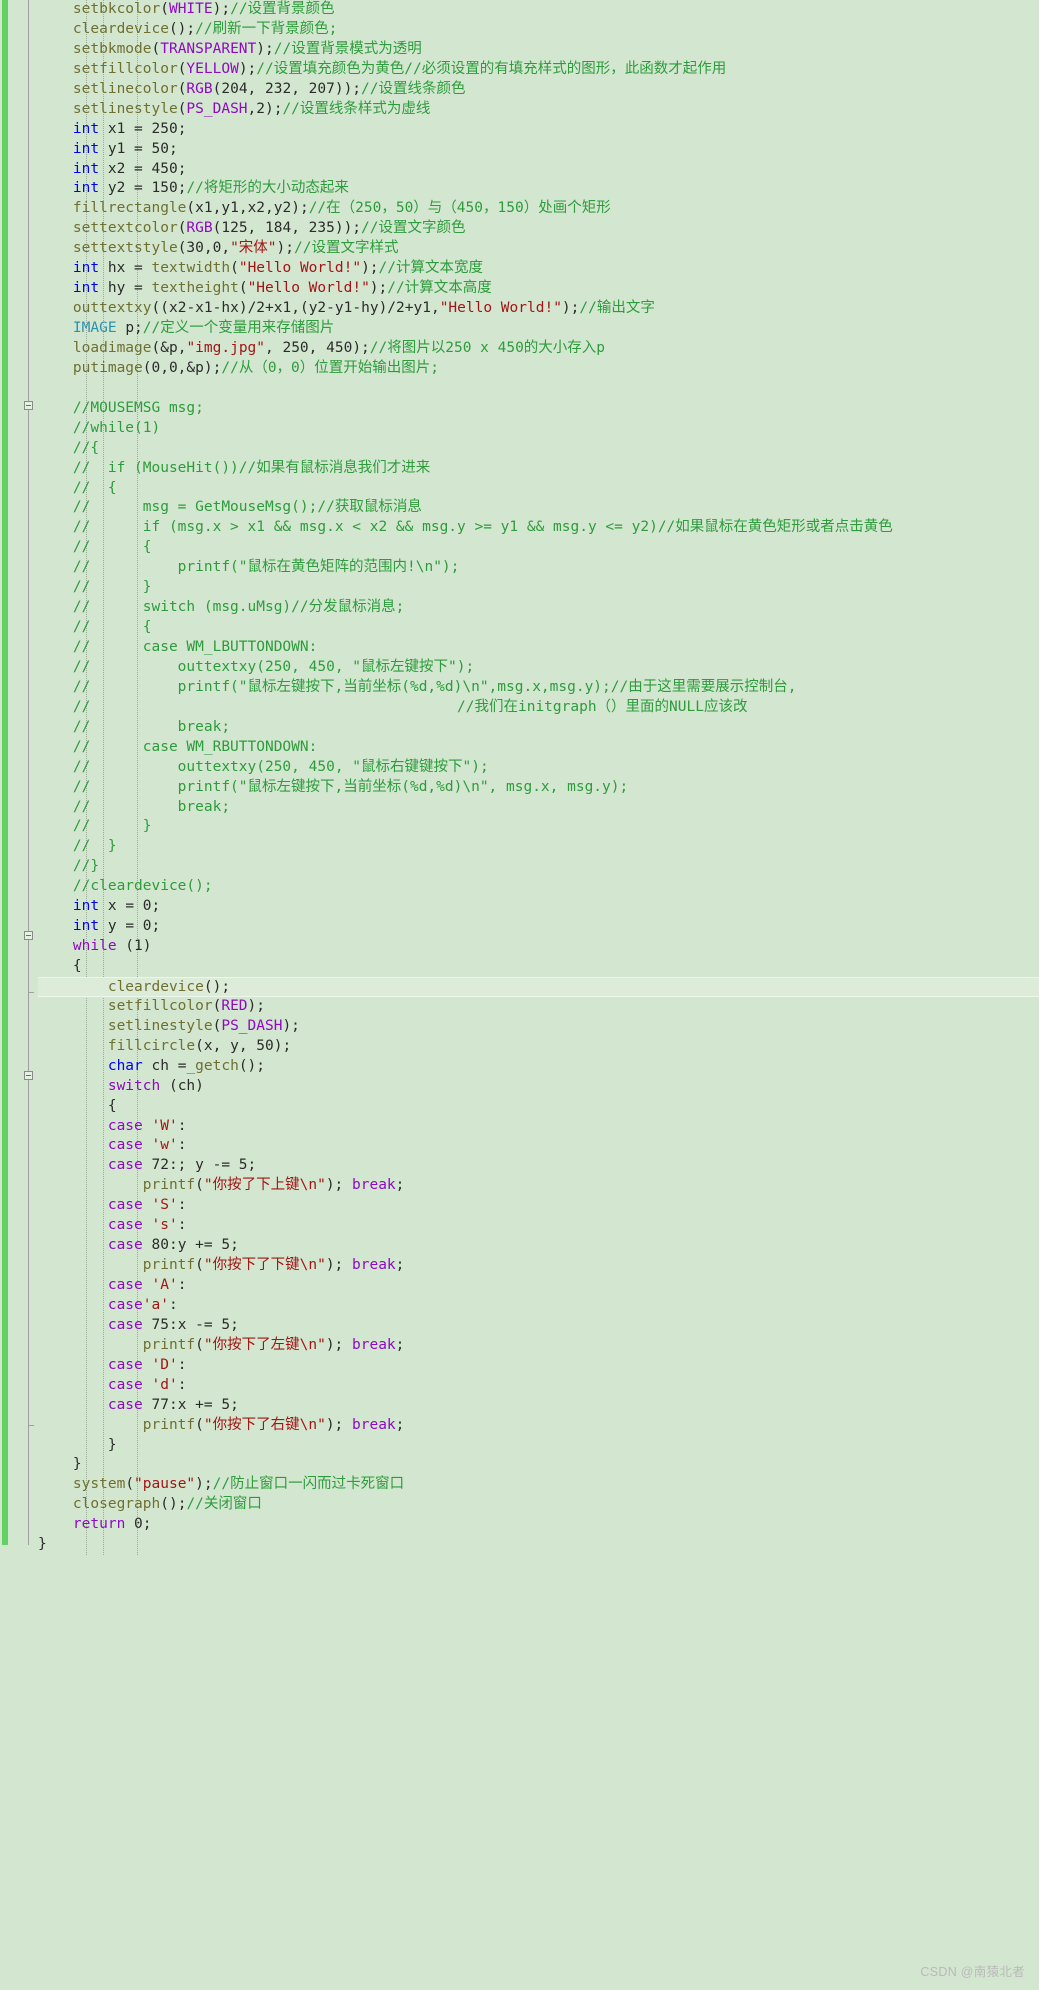 Image resolution: width=1039 pixels, height=1990 pixels. I want to click on code-line: //while(1), so click(538, 429).